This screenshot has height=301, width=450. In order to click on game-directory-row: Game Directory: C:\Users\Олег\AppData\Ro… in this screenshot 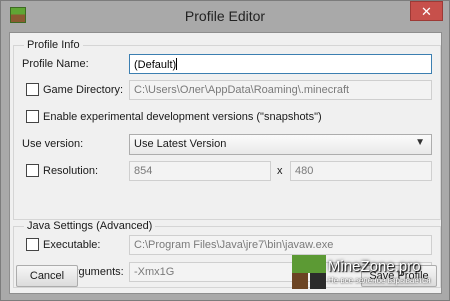, I will do `click(227, 91)`.